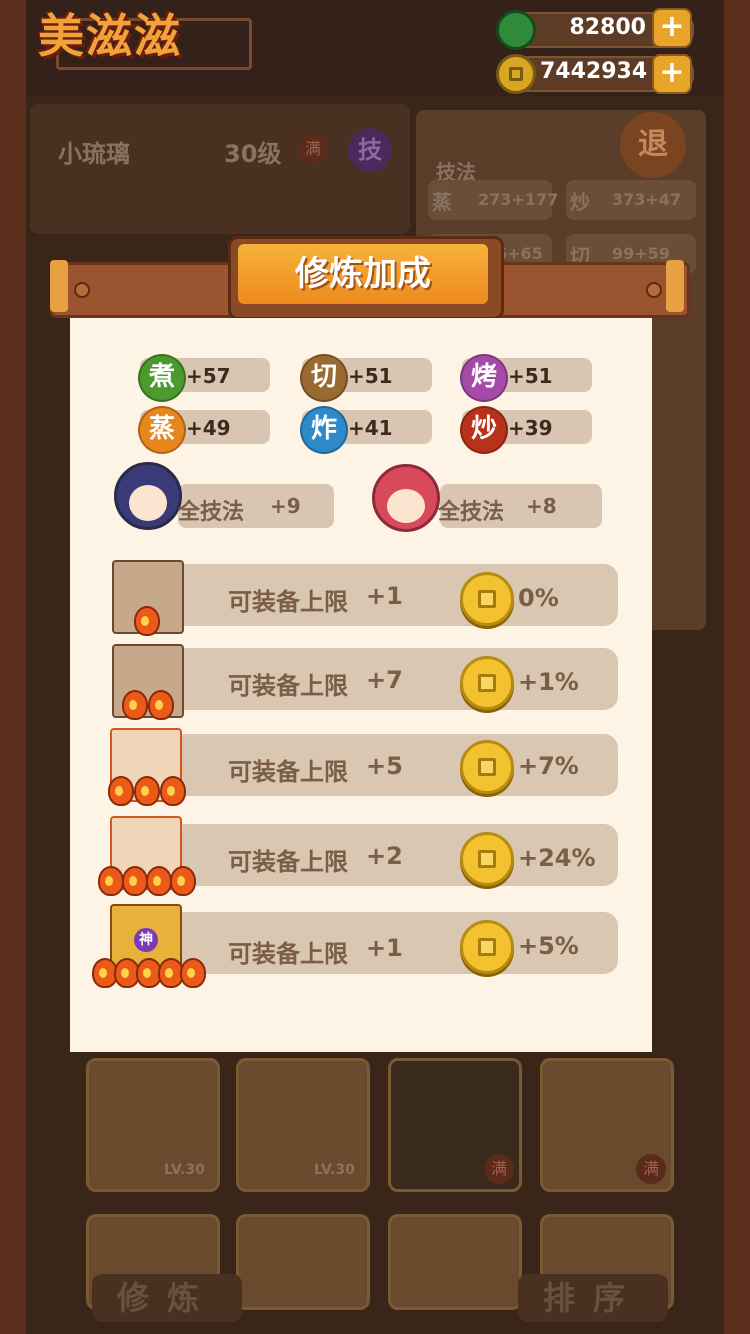 The width and height of the screenshot is (750, 1334). I want to click on board-cap-right, so click(675, 286).